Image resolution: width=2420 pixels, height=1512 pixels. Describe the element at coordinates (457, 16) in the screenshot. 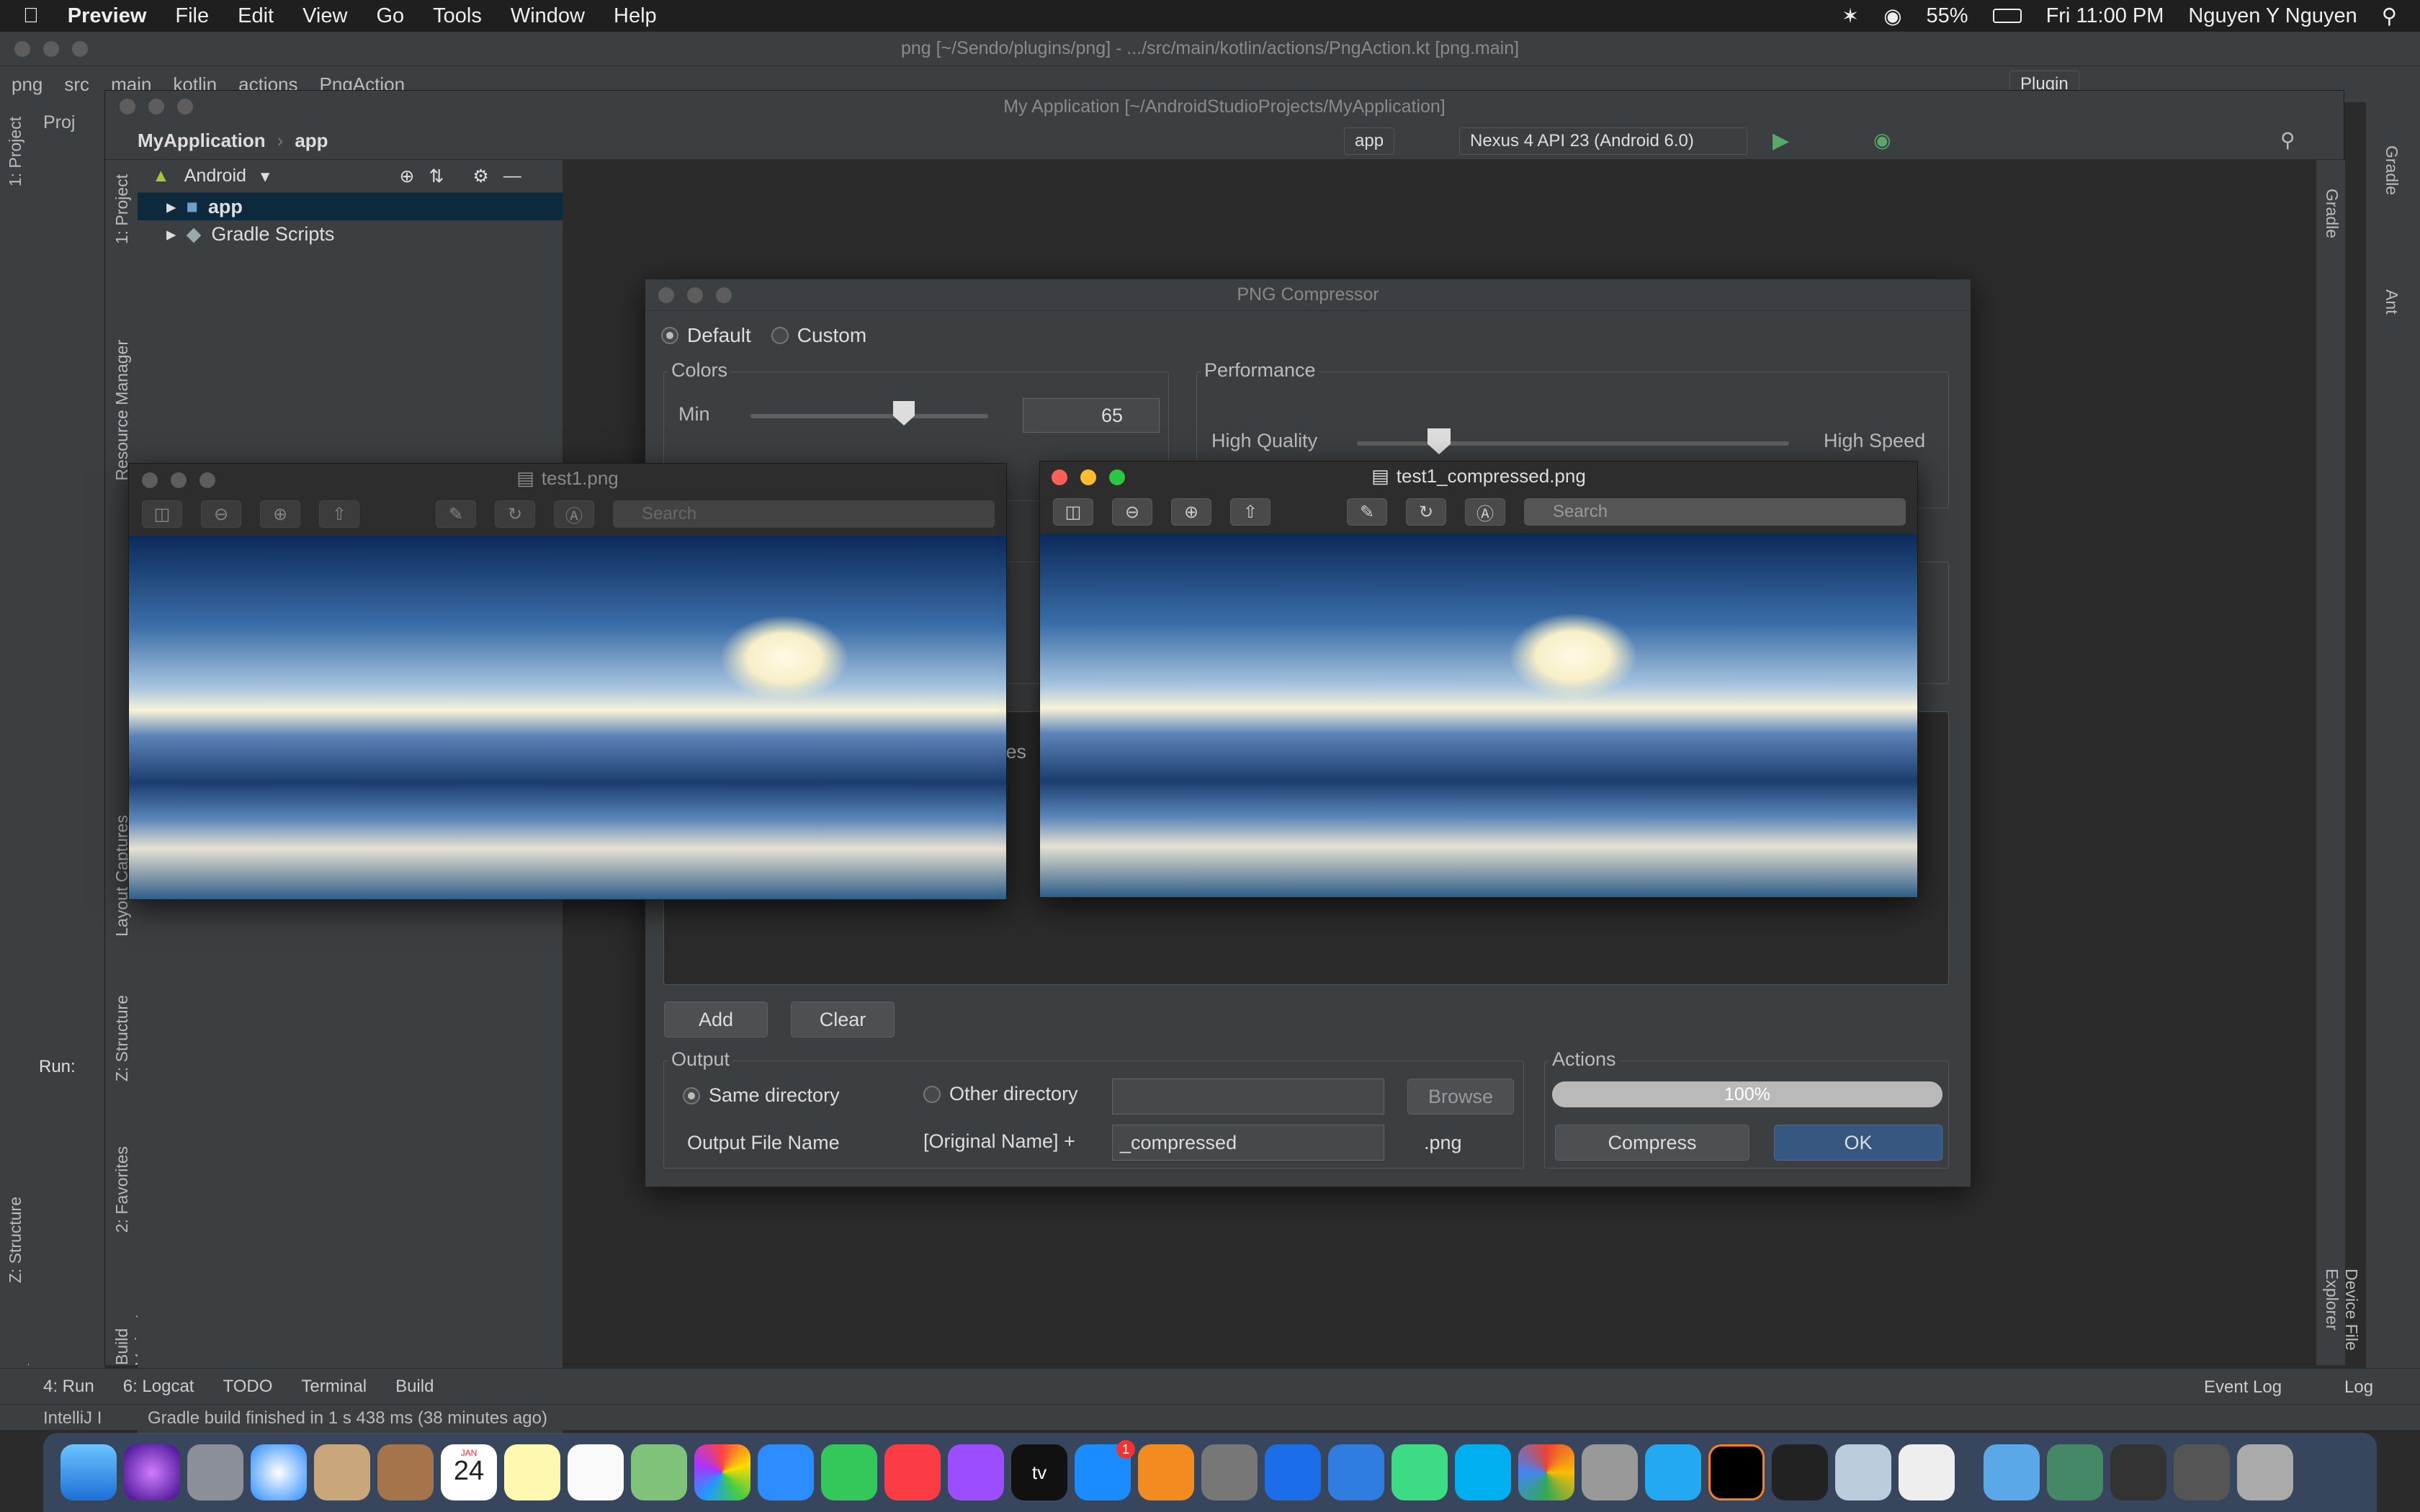

I see `menu-tools: Tools` at that location.